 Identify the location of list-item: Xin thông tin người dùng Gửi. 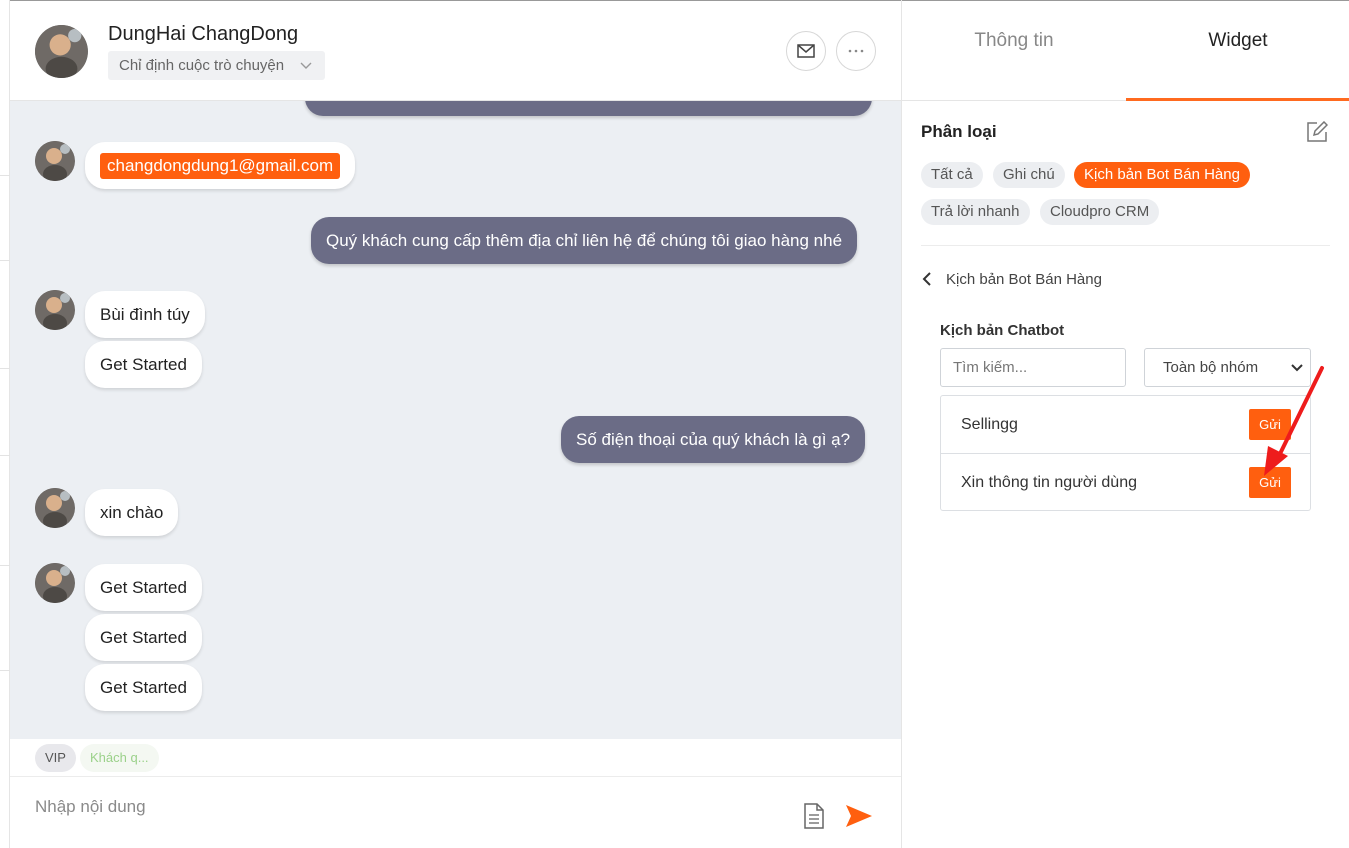
(1125, 482).